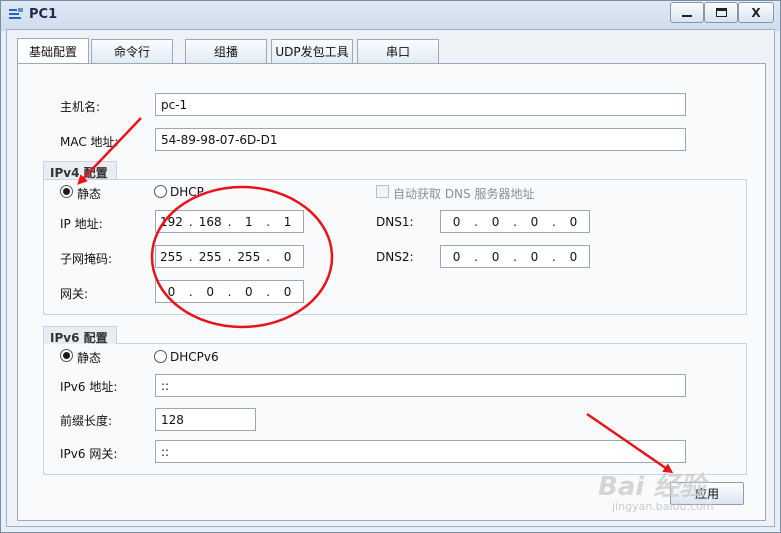  Describe the element at coordinates (420, 385) in the screenshot. I see `ipv6-address-input: ::` at that location.